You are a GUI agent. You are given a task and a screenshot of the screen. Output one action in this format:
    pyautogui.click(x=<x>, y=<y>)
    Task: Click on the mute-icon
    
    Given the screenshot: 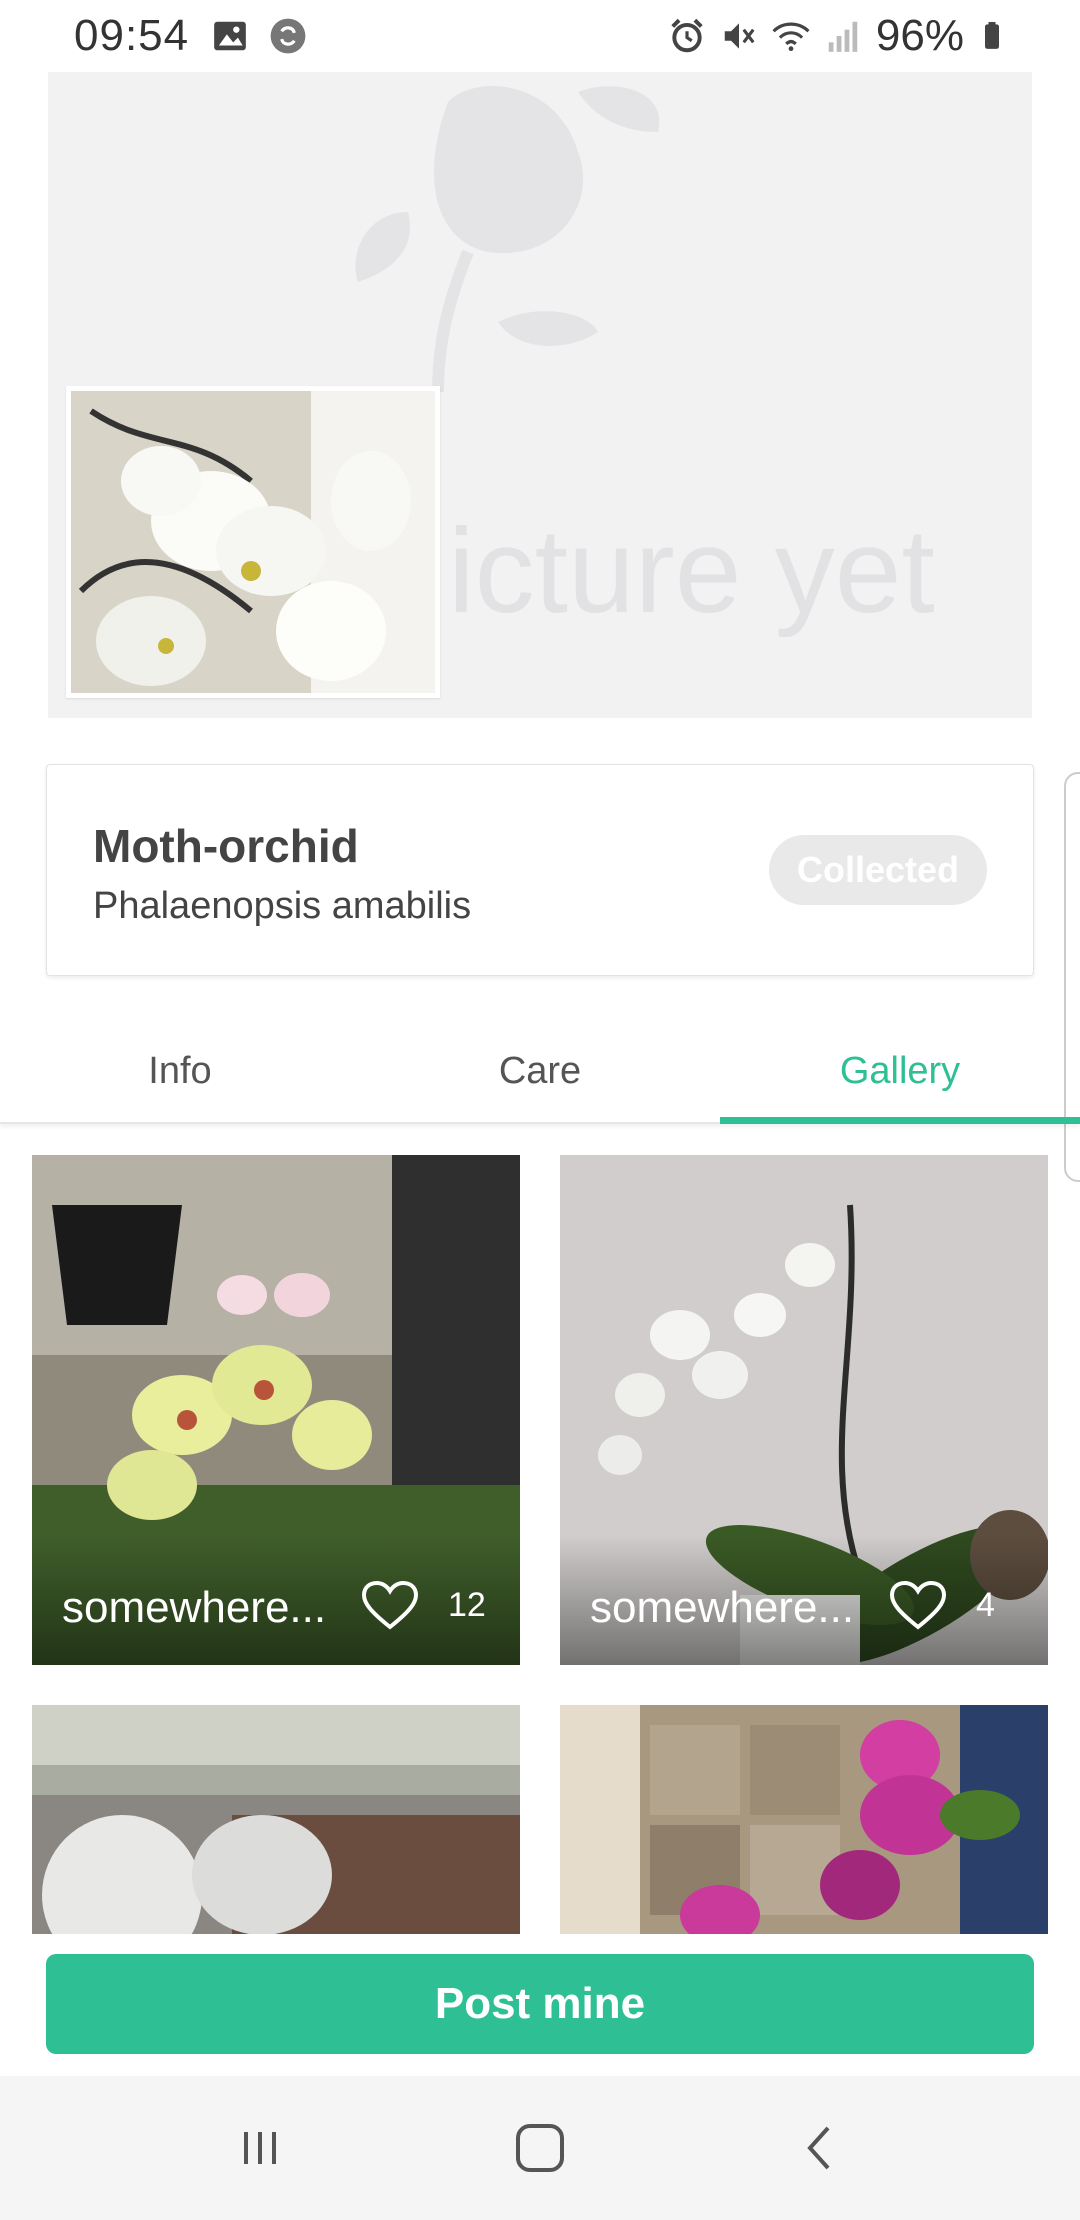 What is the action you would take?
    pyautogui.click(x=739, y=36)
    